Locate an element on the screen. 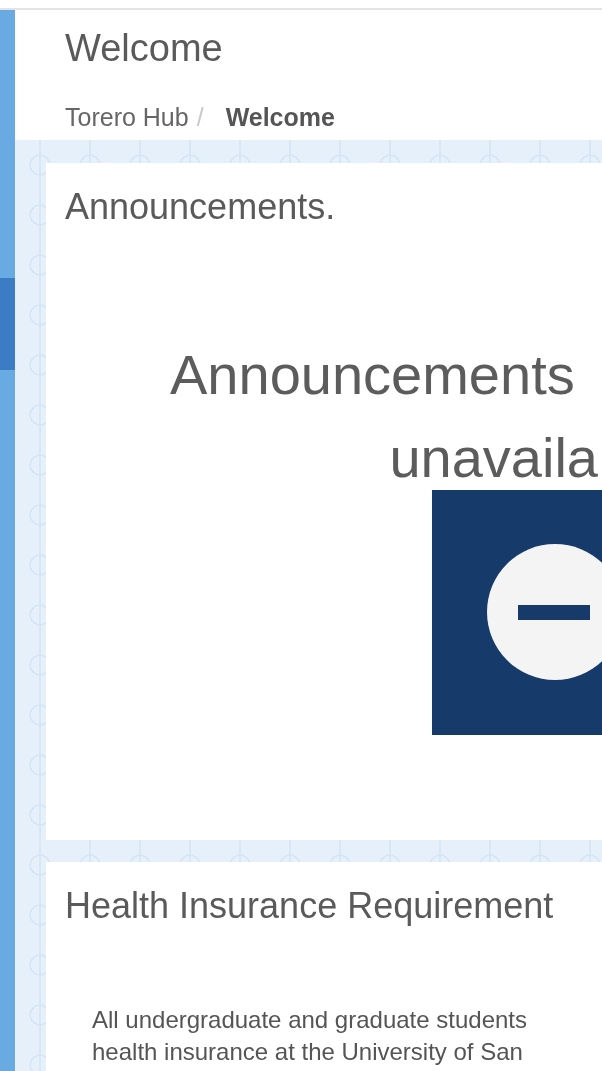 This screenshot has height=1071, width=602. card-title: Announcements. is located at coordinates (200, 207).